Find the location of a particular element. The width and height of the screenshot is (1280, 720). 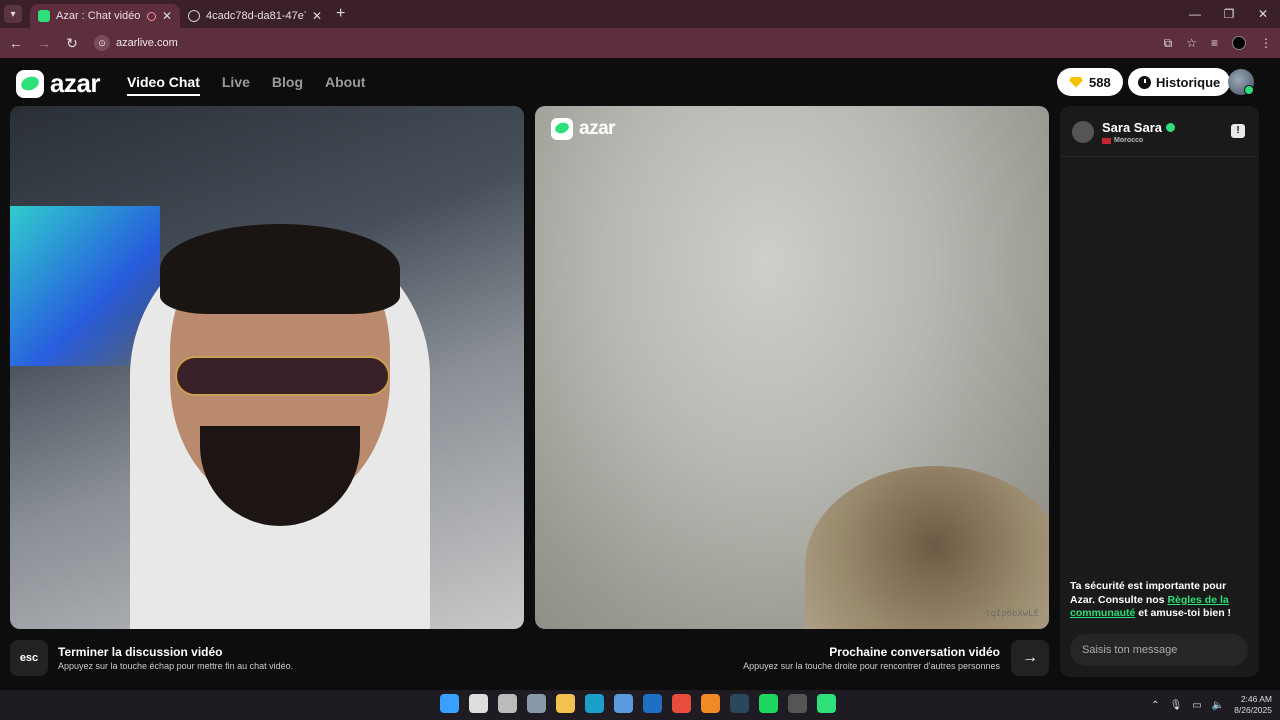

tab-azar: Azar : Chat vidéo avec de n ✕ is located at coordinates (105, 16).